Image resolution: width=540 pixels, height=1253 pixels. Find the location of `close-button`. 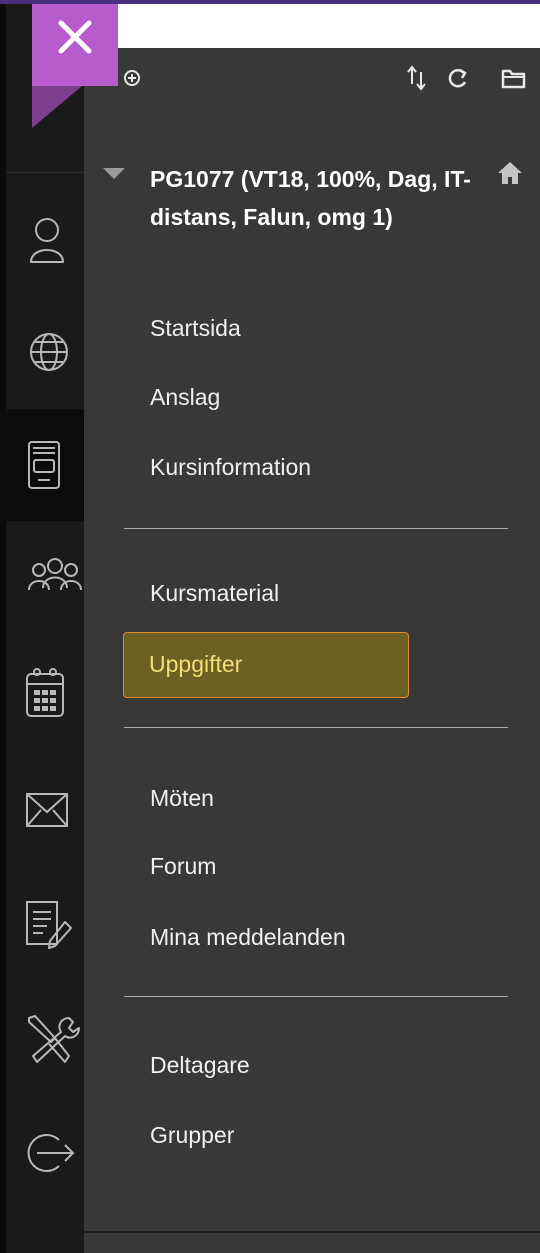

close-button is located at coordinates (75, 45).